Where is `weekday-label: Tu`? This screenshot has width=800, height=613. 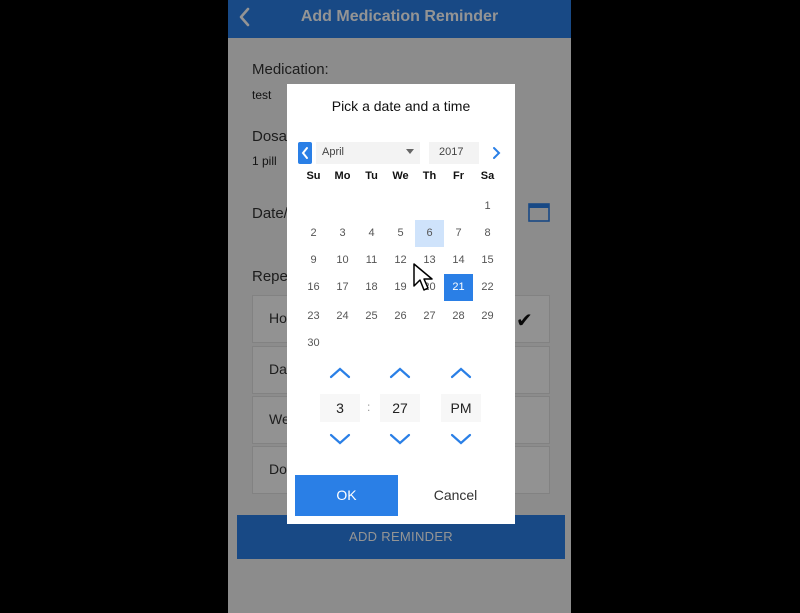 weekday-label: Tu is located at coordinates (371, 176).